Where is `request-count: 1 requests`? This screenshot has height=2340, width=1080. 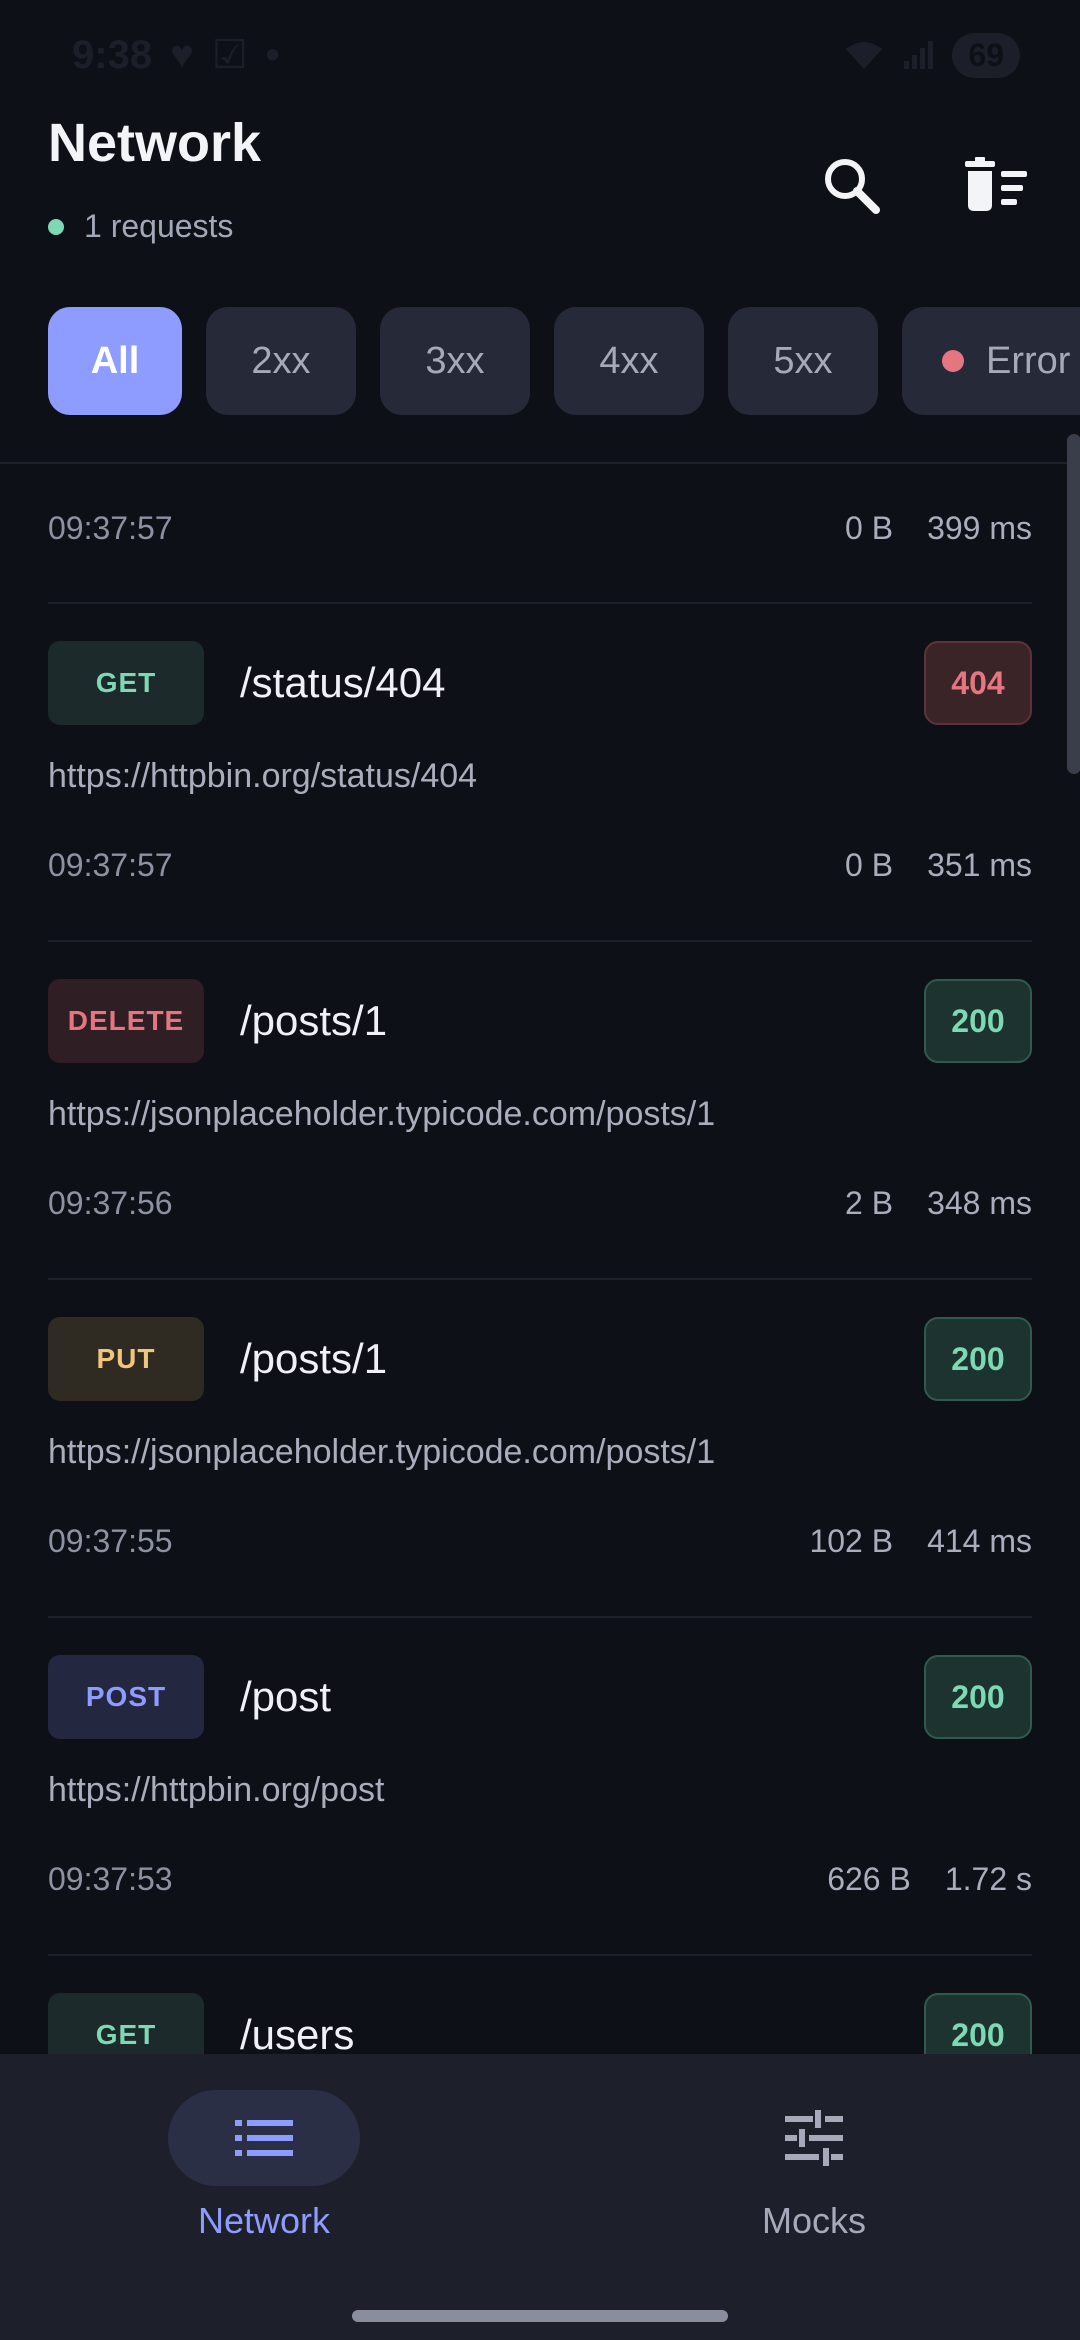 request-count: 1 requests is located at coordinates (140, 226).